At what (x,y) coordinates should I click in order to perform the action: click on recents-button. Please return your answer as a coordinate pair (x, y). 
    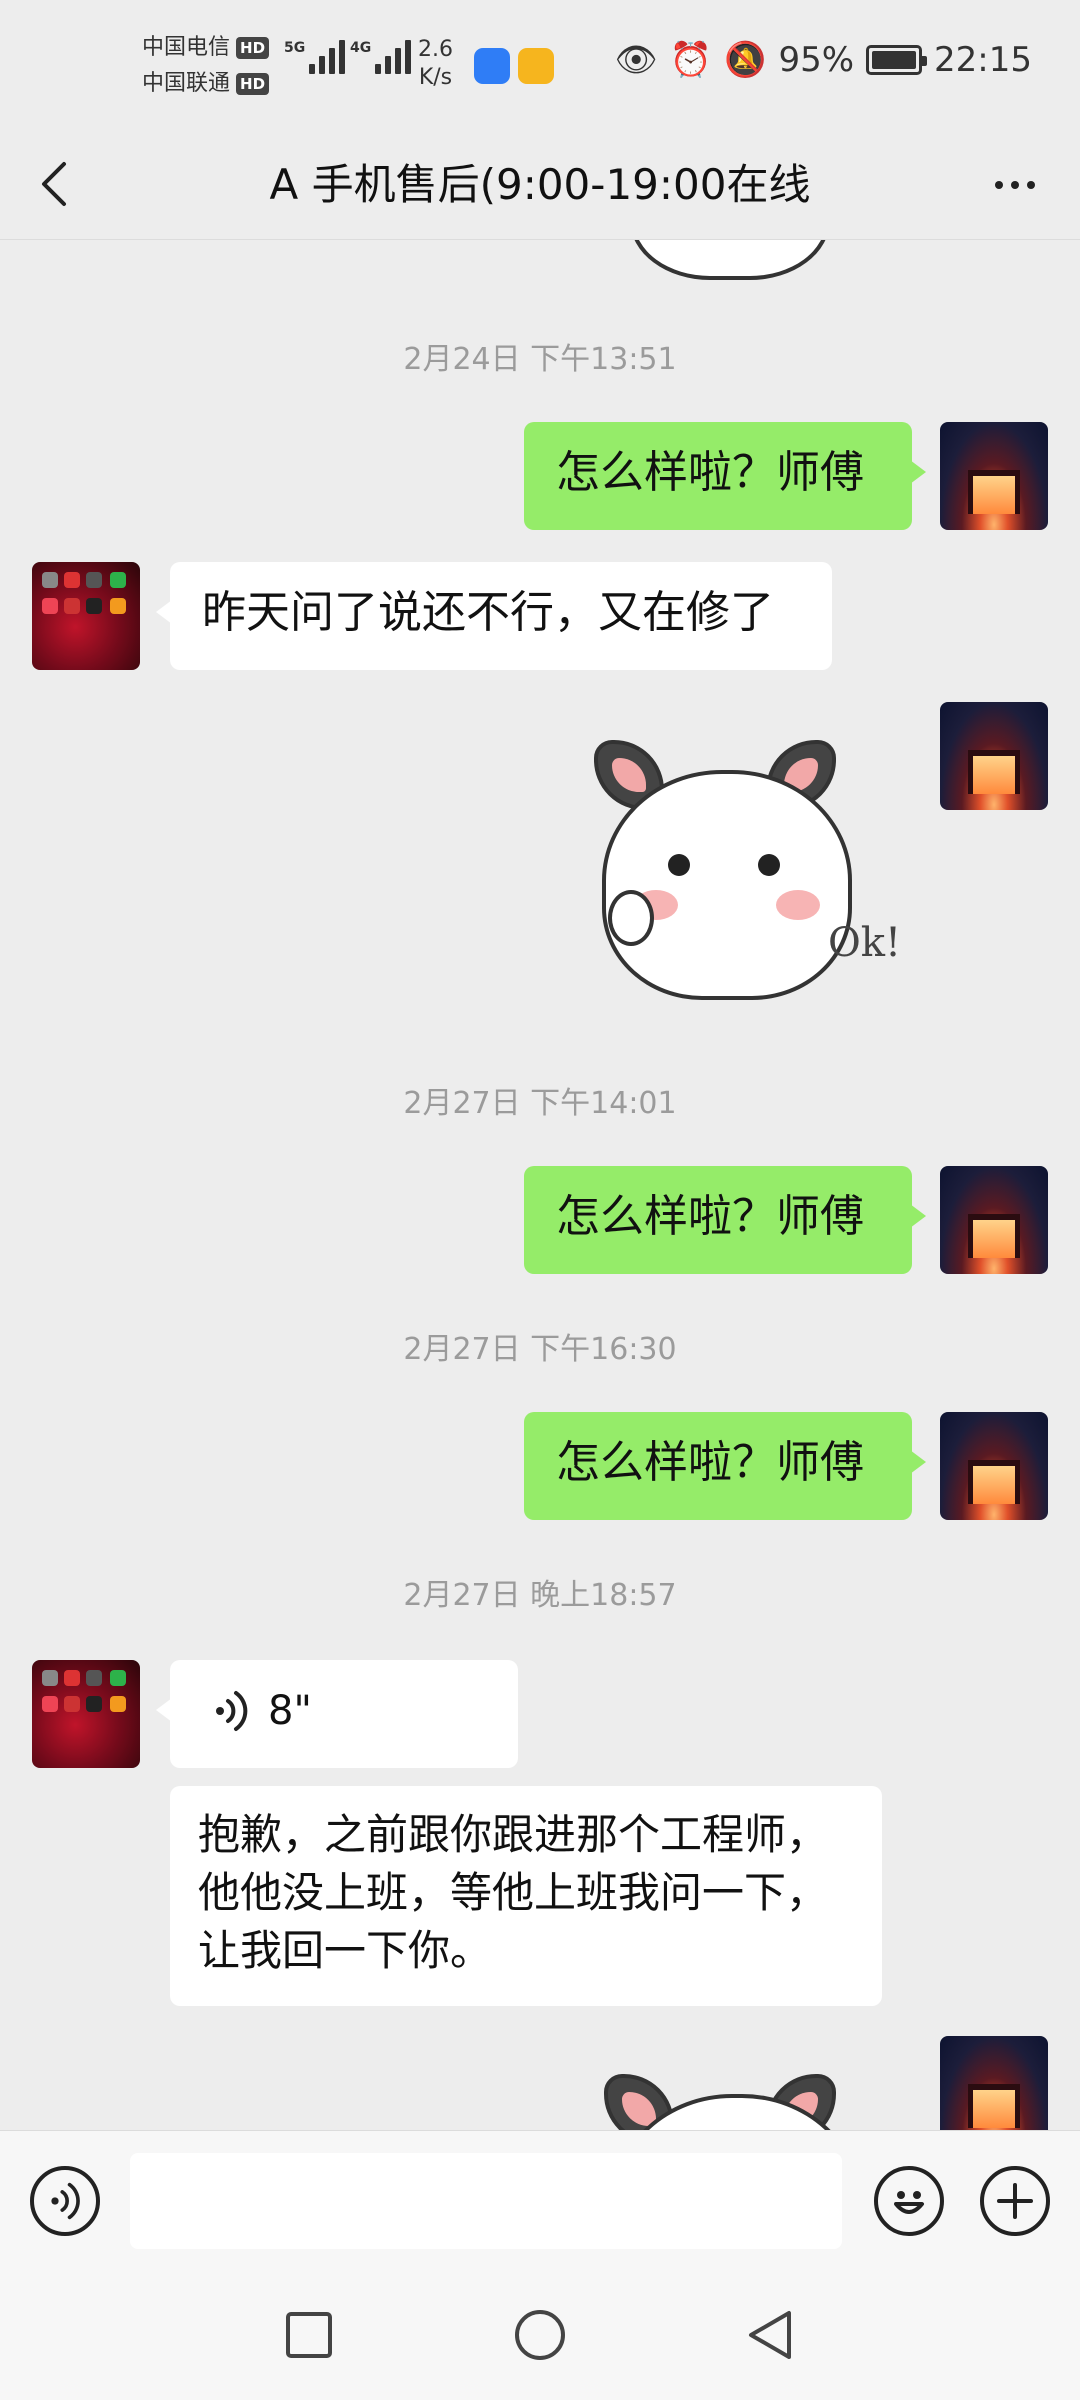
    Looking at the image, I should click on (309, 2335).